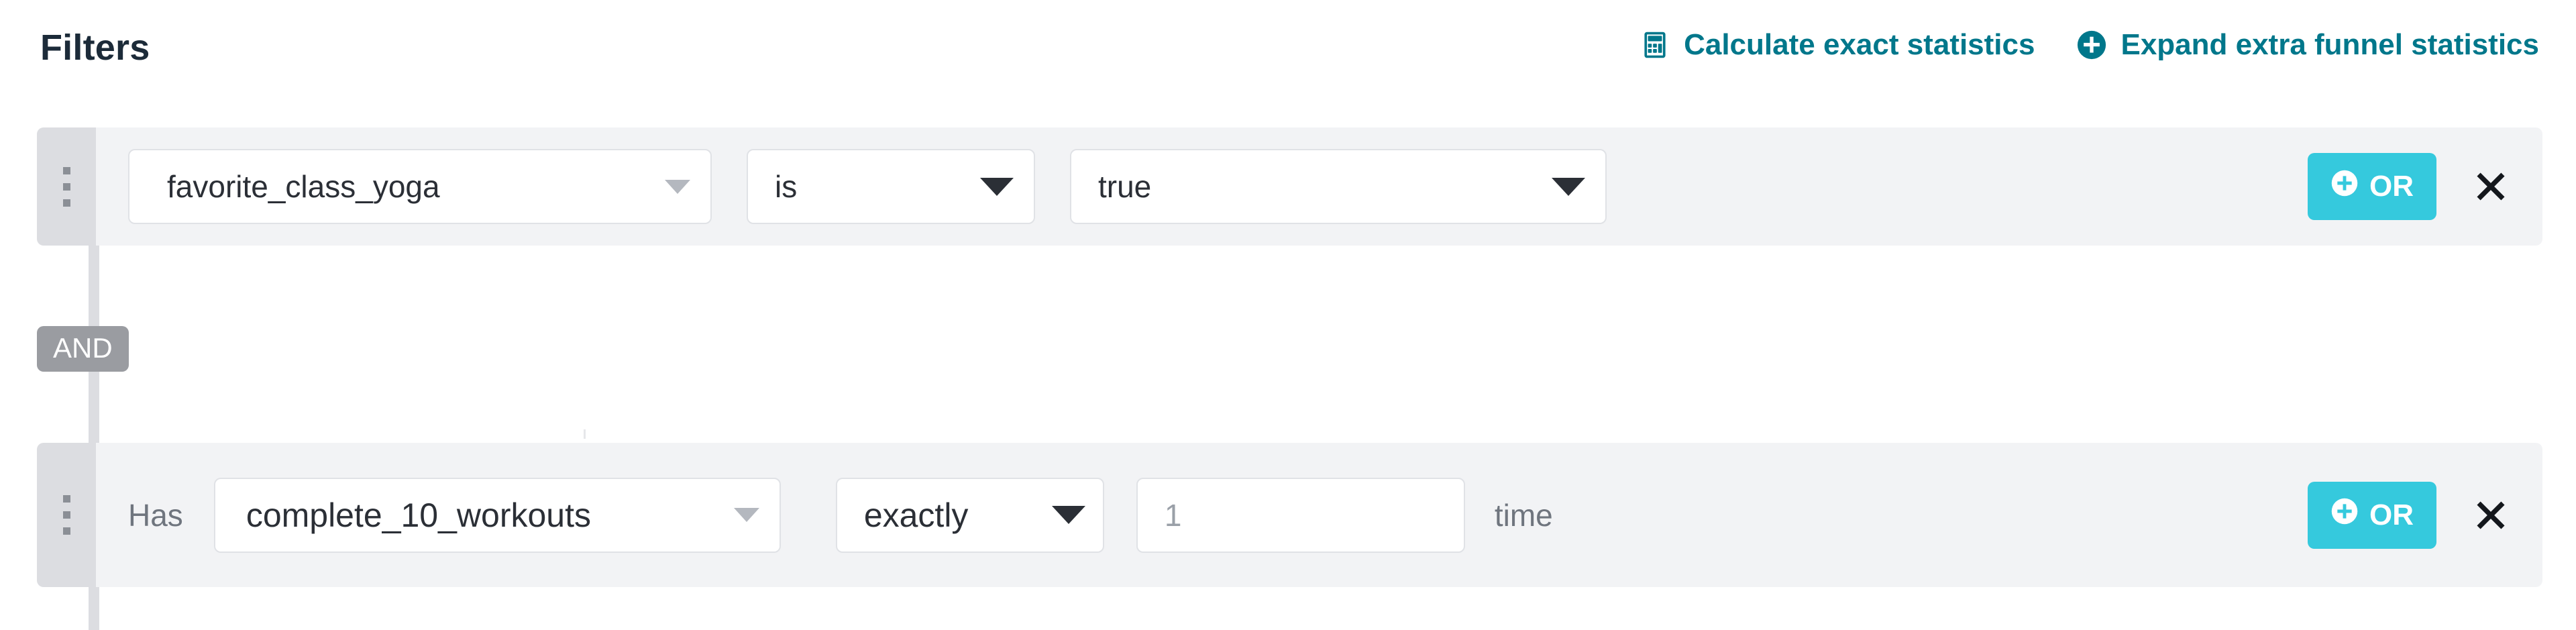  I want to click on row-divider-tick, so click(585, 434).